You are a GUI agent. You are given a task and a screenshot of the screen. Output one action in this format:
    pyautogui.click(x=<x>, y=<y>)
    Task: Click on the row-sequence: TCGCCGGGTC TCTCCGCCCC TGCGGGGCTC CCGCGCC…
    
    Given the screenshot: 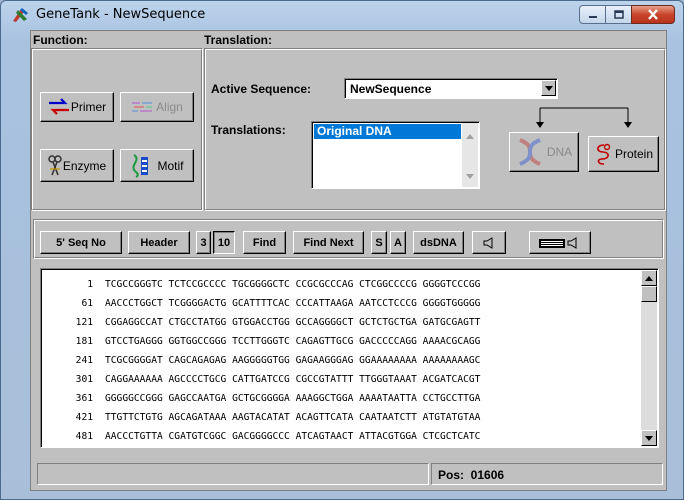 What is the action you would take?
    pyautogui.click(x=293, y=284)
    